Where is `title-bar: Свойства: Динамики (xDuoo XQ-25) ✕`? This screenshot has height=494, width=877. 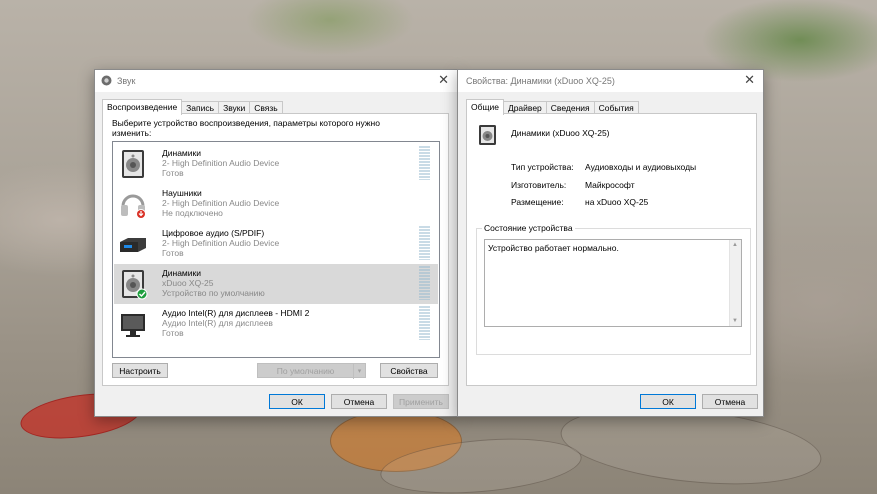
title-bar: Свойства: Динамики (xDuoo XQ-25) ✕ is located at coordinates (610, 81).